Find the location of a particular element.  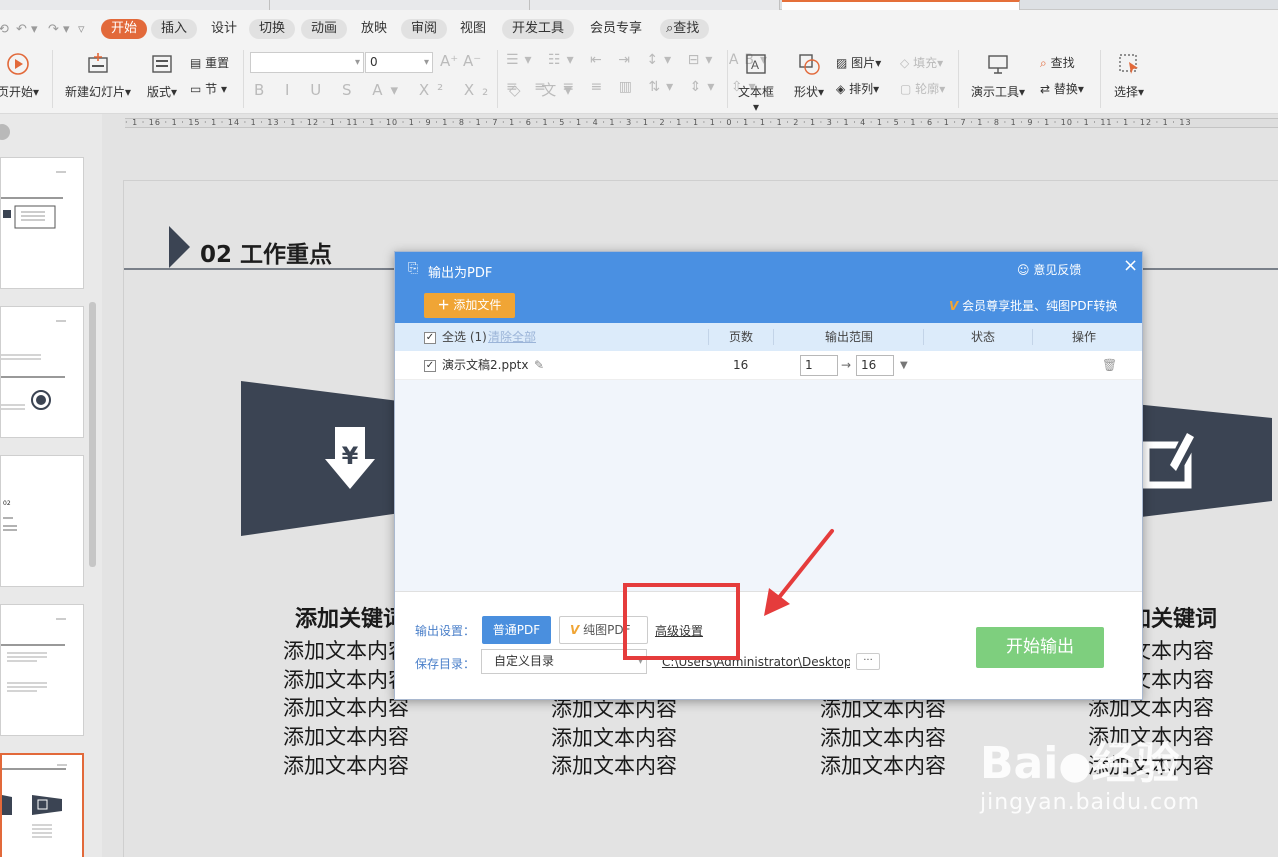

thumbnail-scrollbar is located at coordinates (92, 434).